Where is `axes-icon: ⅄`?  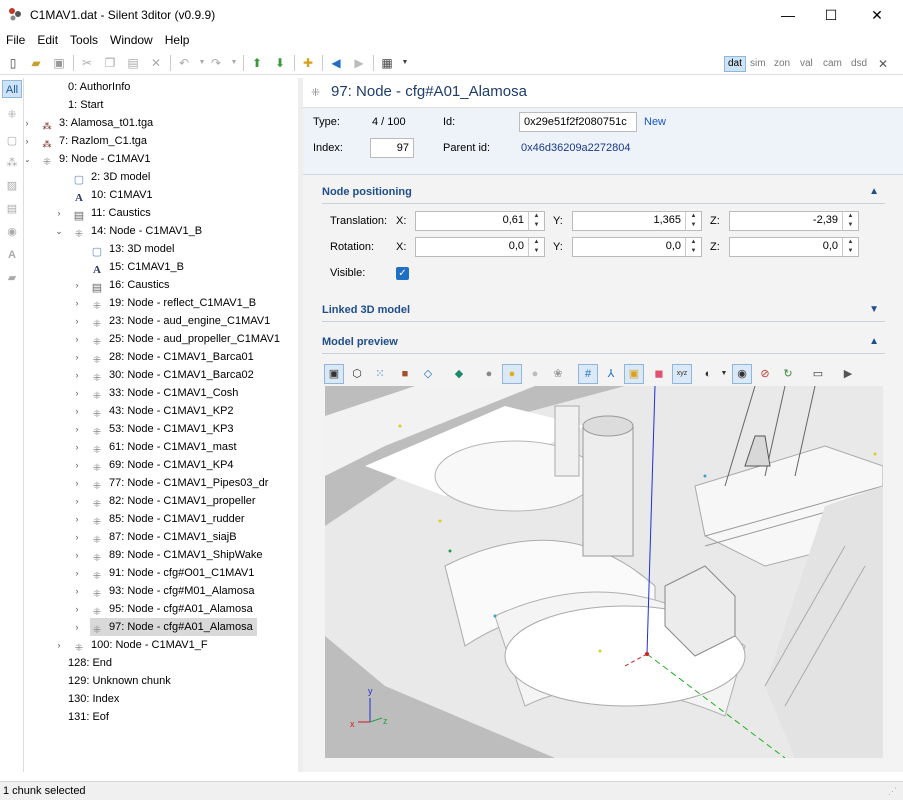 axes-icon: ⅄ is located at coordinates (611, 374).